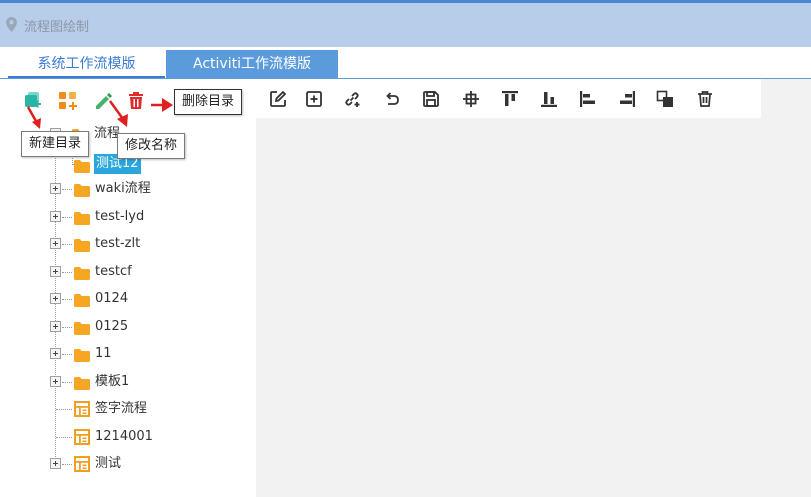 The width and height of the screenshot is (811, 497). What do you see at coordinates (150, 409) in the screenshot?
I see `tree-node-template: 签字流程` at bounding box center [150, 409].